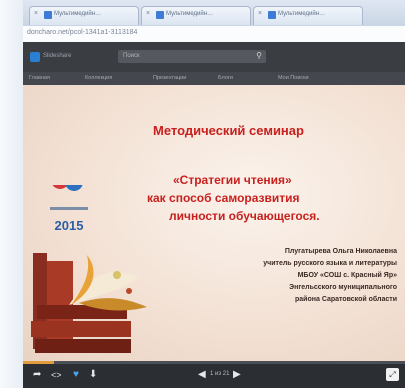 The width and height of the screenshot is (405, 388). What do you see at coordinates (237, 375) in the screenshot?
I see `next-slide-icon: ▶` at bounding box center [237, 375].